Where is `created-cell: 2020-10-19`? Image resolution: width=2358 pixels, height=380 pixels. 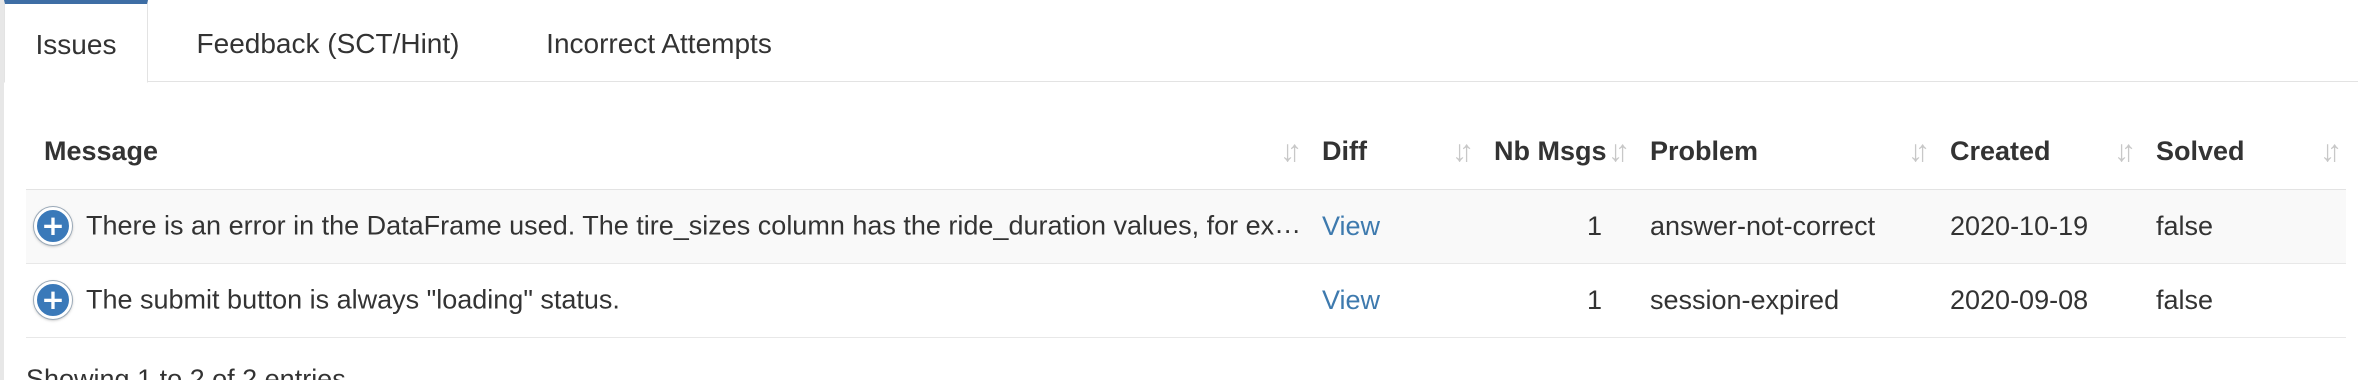 created-cell: 2020-10-19 is located at coordinates (2037, 226).